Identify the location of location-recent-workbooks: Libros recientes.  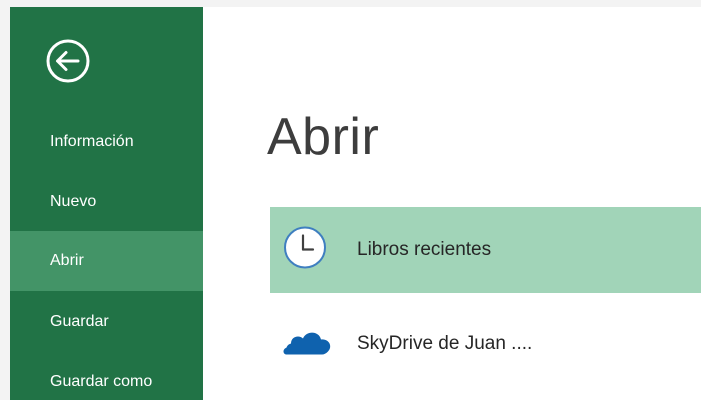
(485, 250).